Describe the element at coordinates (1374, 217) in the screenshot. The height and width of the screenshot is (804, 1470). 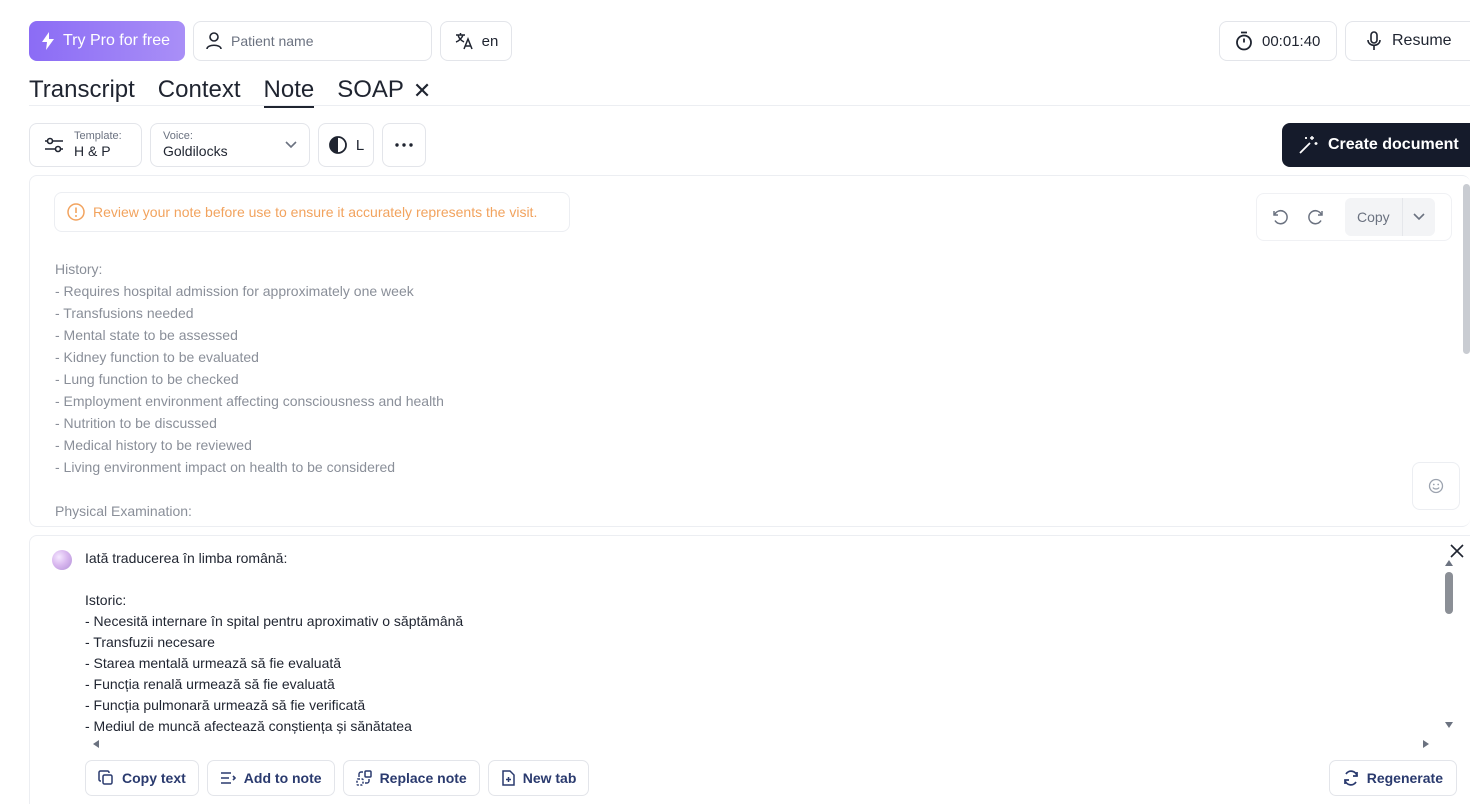
I see `copy-button: Copy` at that location.